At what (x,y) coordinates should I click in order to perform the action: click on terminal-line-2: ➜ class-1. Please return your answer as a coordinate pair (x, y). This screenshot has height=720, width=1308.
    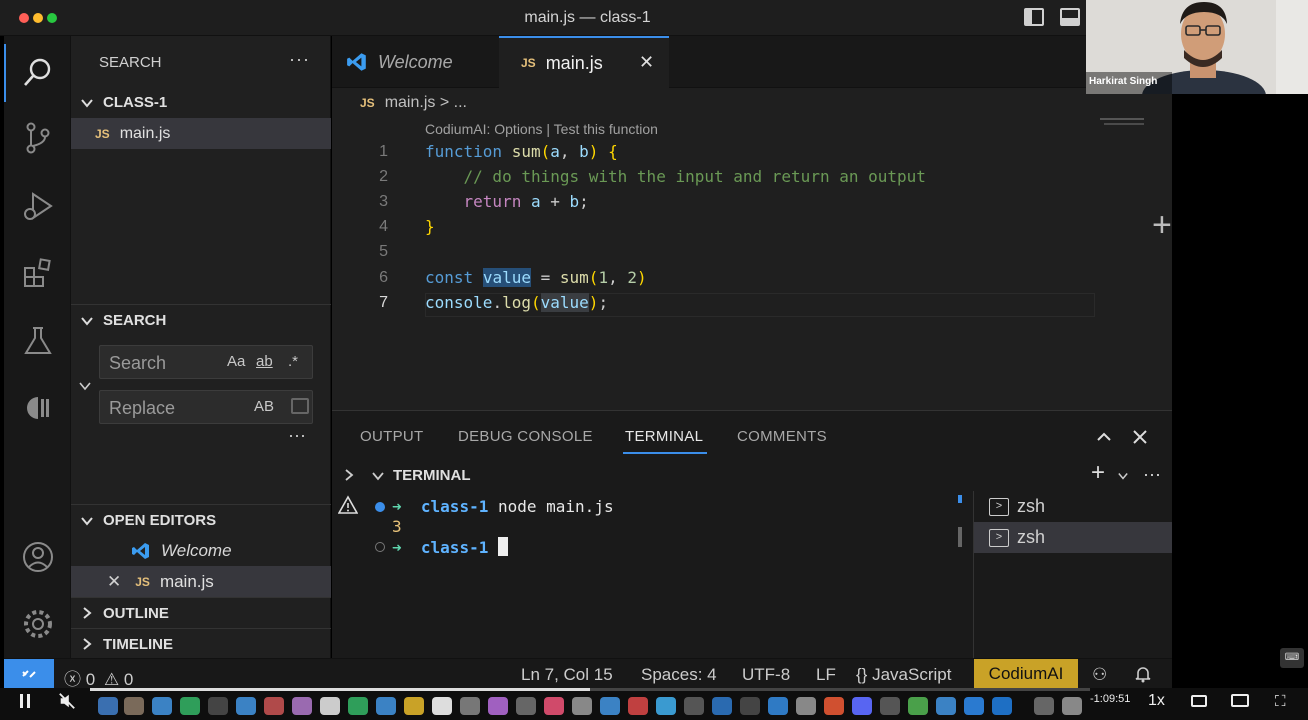
    Looking at the image, I should click on (450, 547).